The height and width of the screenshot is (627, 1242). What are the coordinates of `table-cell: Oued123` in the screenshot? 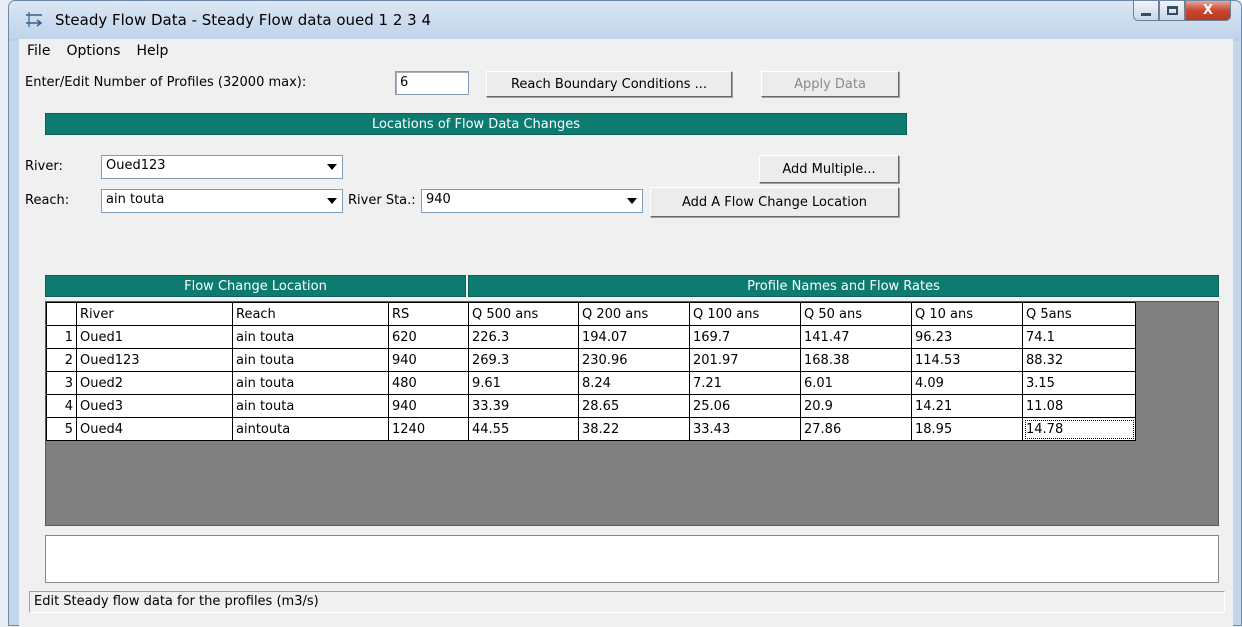 It's located at (154, 360).